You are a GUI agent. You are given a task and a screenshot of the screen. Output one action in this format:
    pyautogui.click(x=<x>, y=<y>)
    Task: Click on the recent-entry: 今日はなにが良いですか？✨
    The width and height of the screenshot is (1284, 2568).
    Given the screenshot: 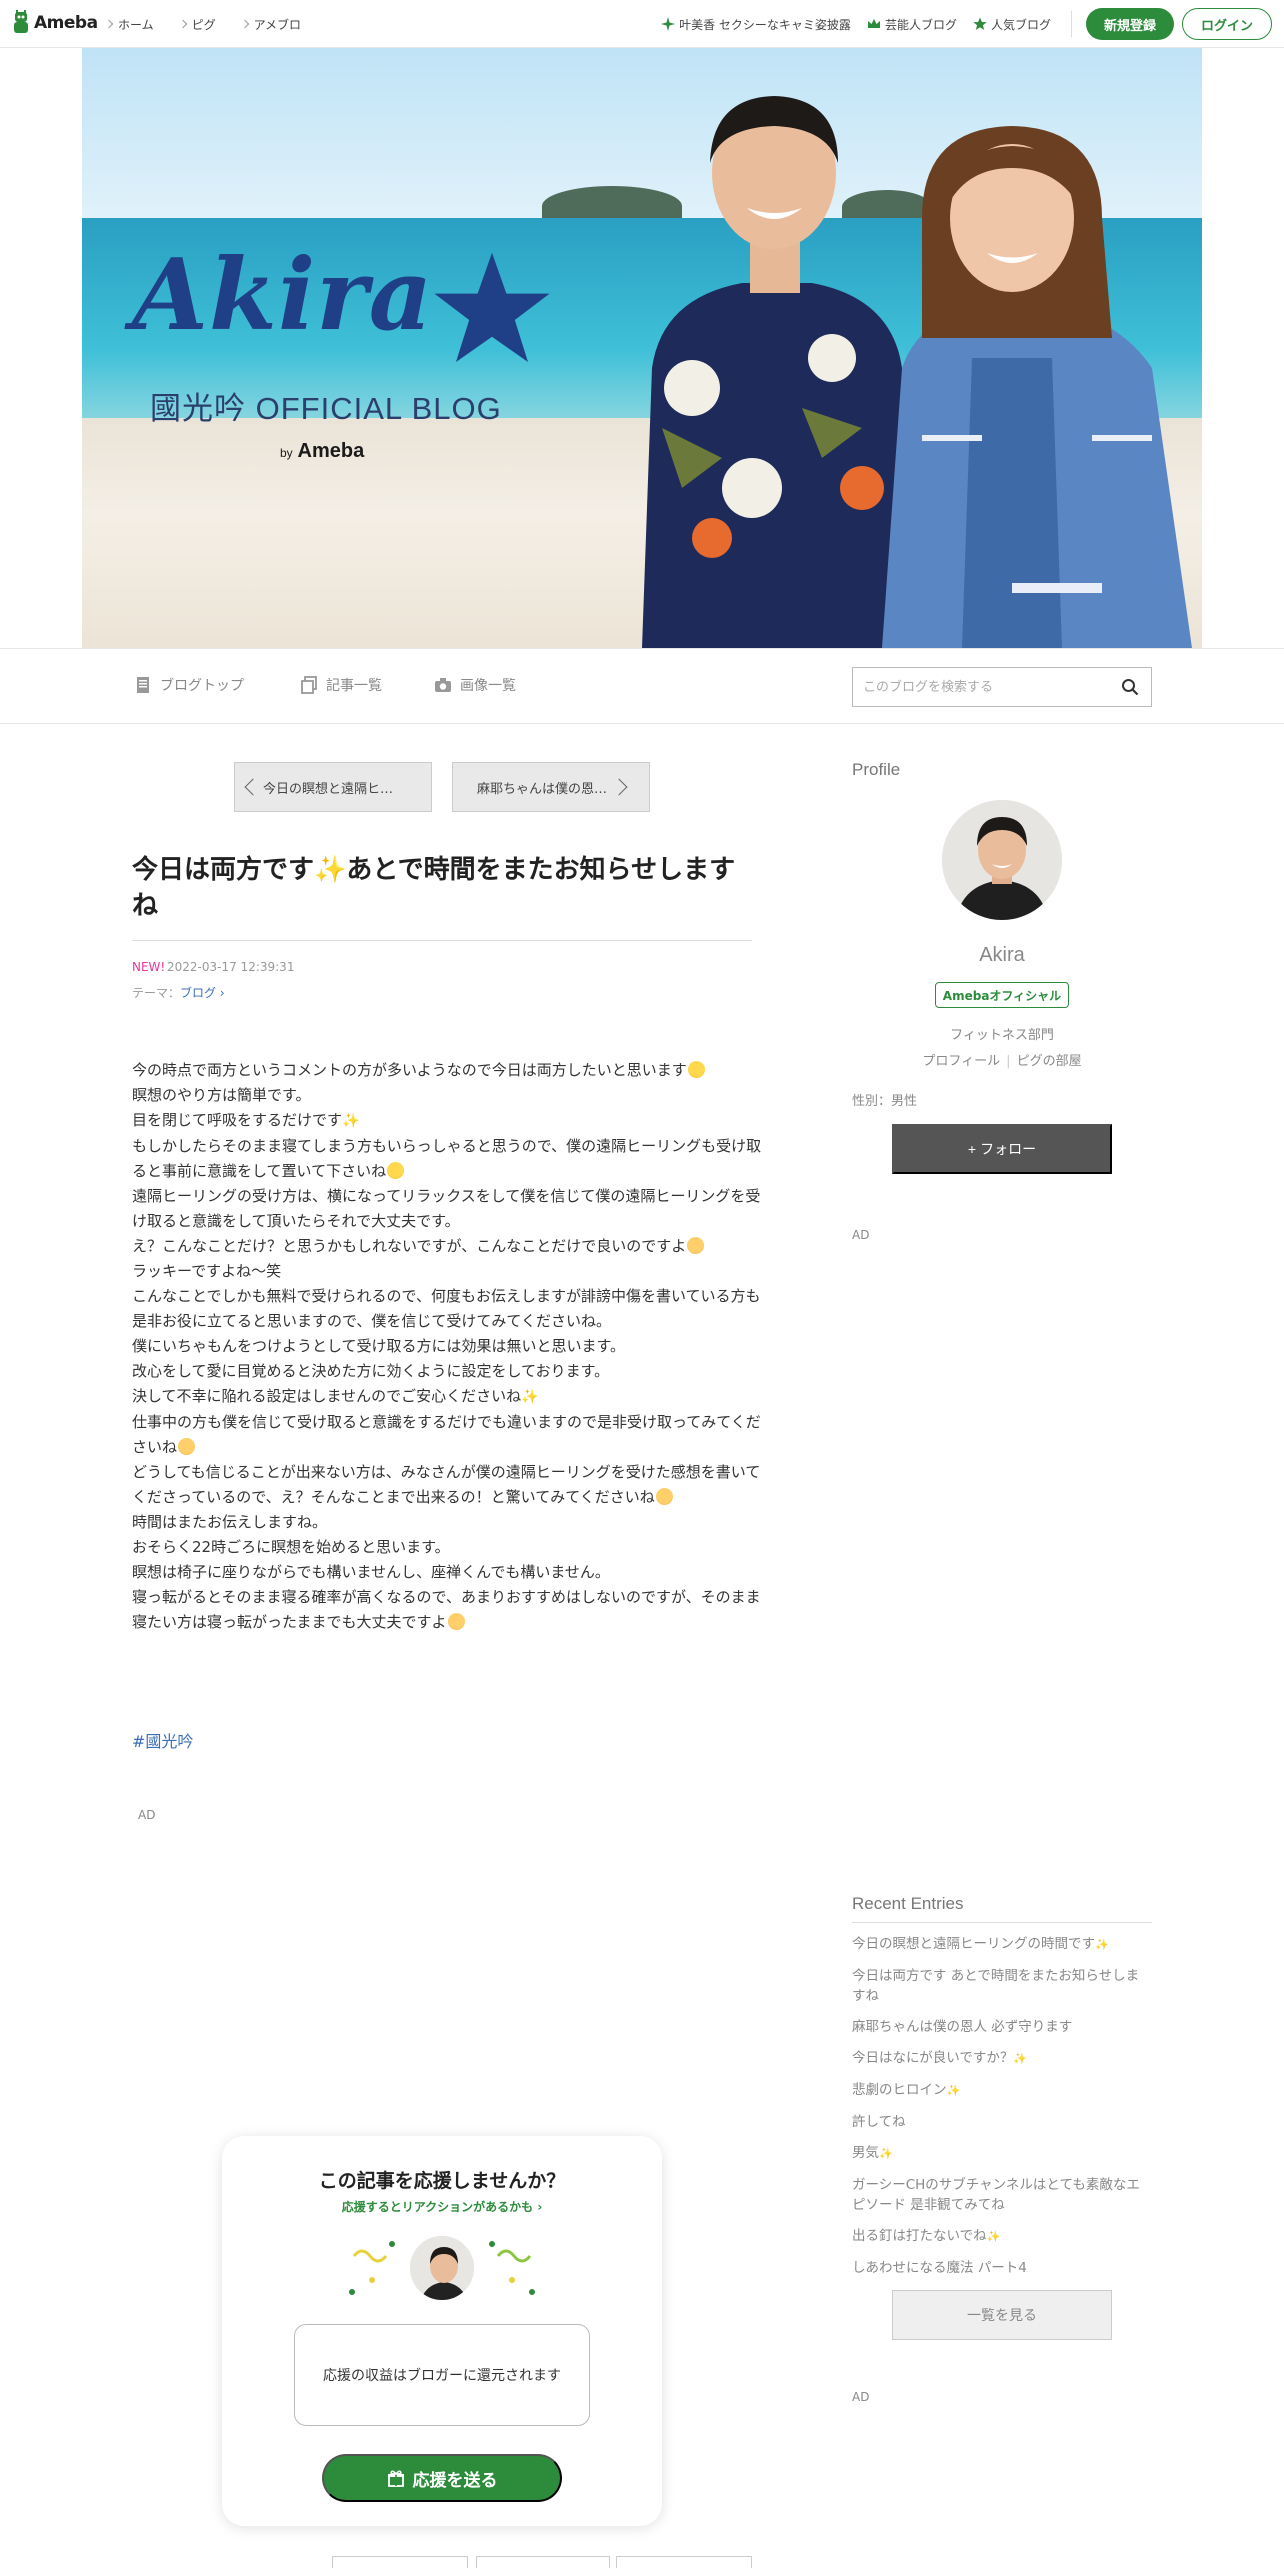 What is the action you would take?
    pyautogui.click(x=1002, y=2058)
    